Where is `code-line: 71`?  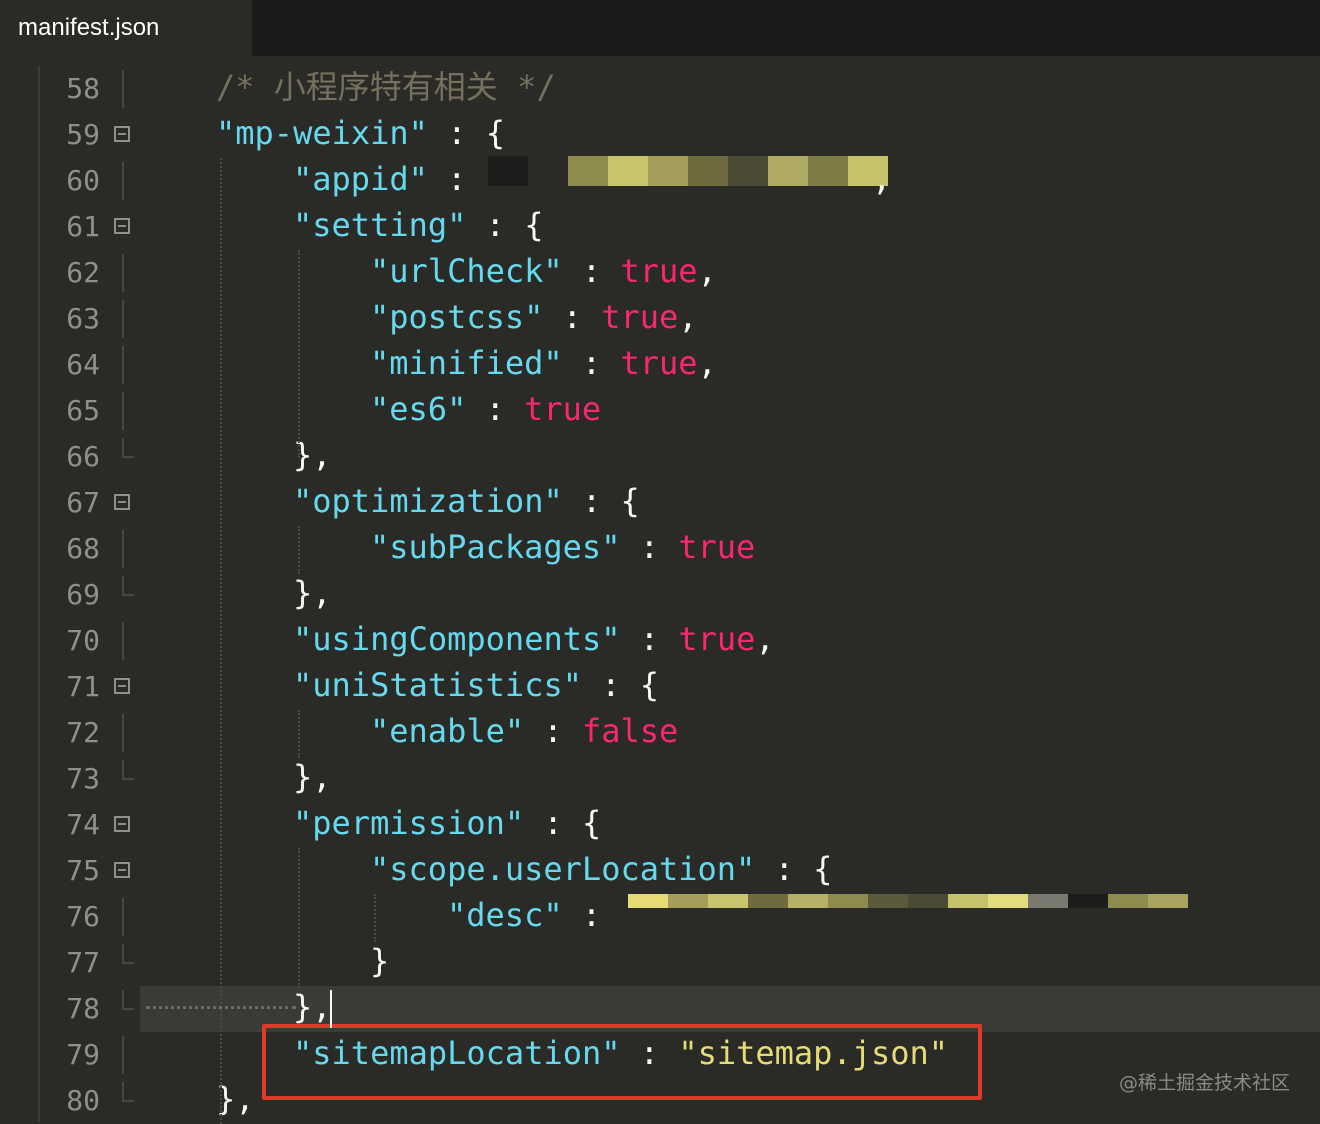
code-line: 71 is located at coordinates (660, 687).